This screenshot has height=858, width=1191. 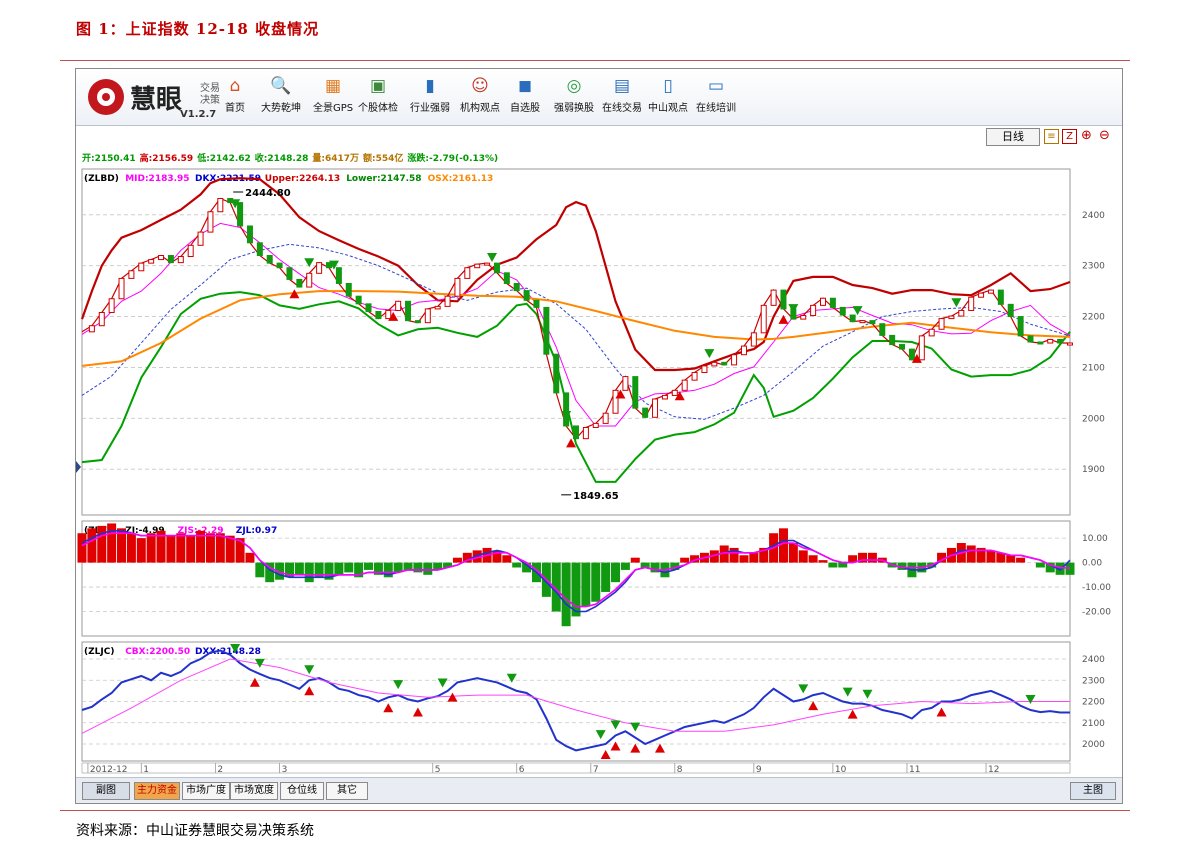 What do you see at coordinates (430, 94) in the screenshot?
I see `toolbar-item-4: ▮ 行业强弱` at bounding box center [430, 94].